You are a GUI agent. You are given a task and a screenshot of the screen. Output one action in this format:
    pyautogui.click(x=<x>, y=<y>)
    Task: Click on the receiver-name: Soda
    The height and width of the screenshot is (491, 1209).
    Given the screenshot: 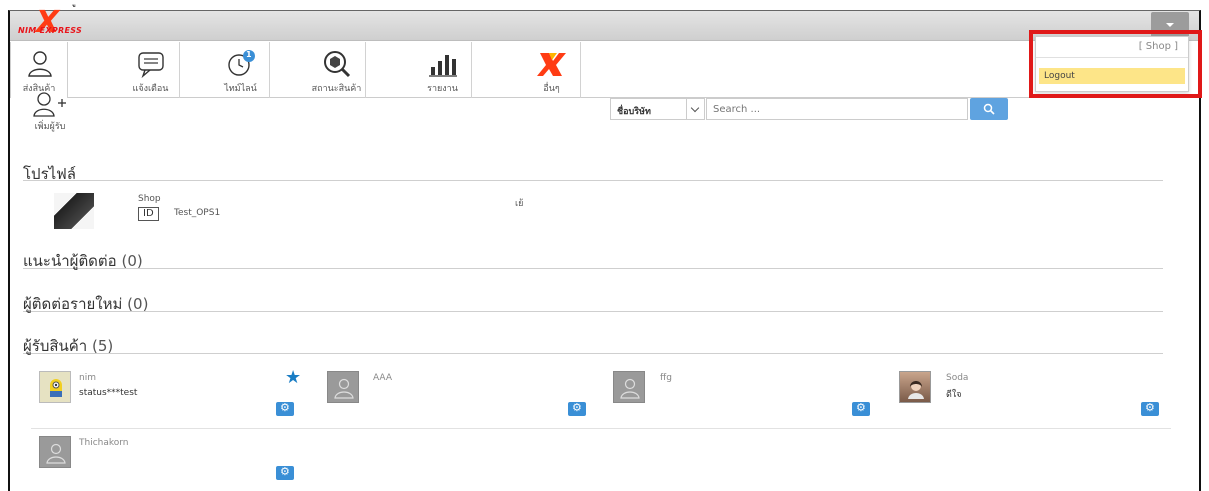 What is the action you would take?
    pyautogui.click(x=957, y=378)
    